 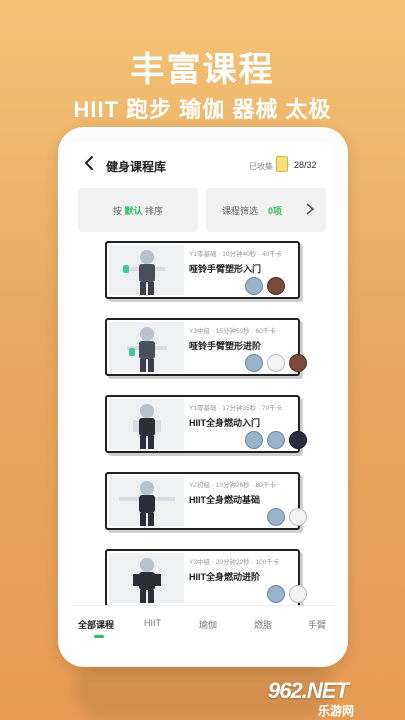 What do you see at coordinates (203, 164) in the screenshot?
I see `top-bar: 健身课程库 已收集 28/32` at bounding box center [203, 164].